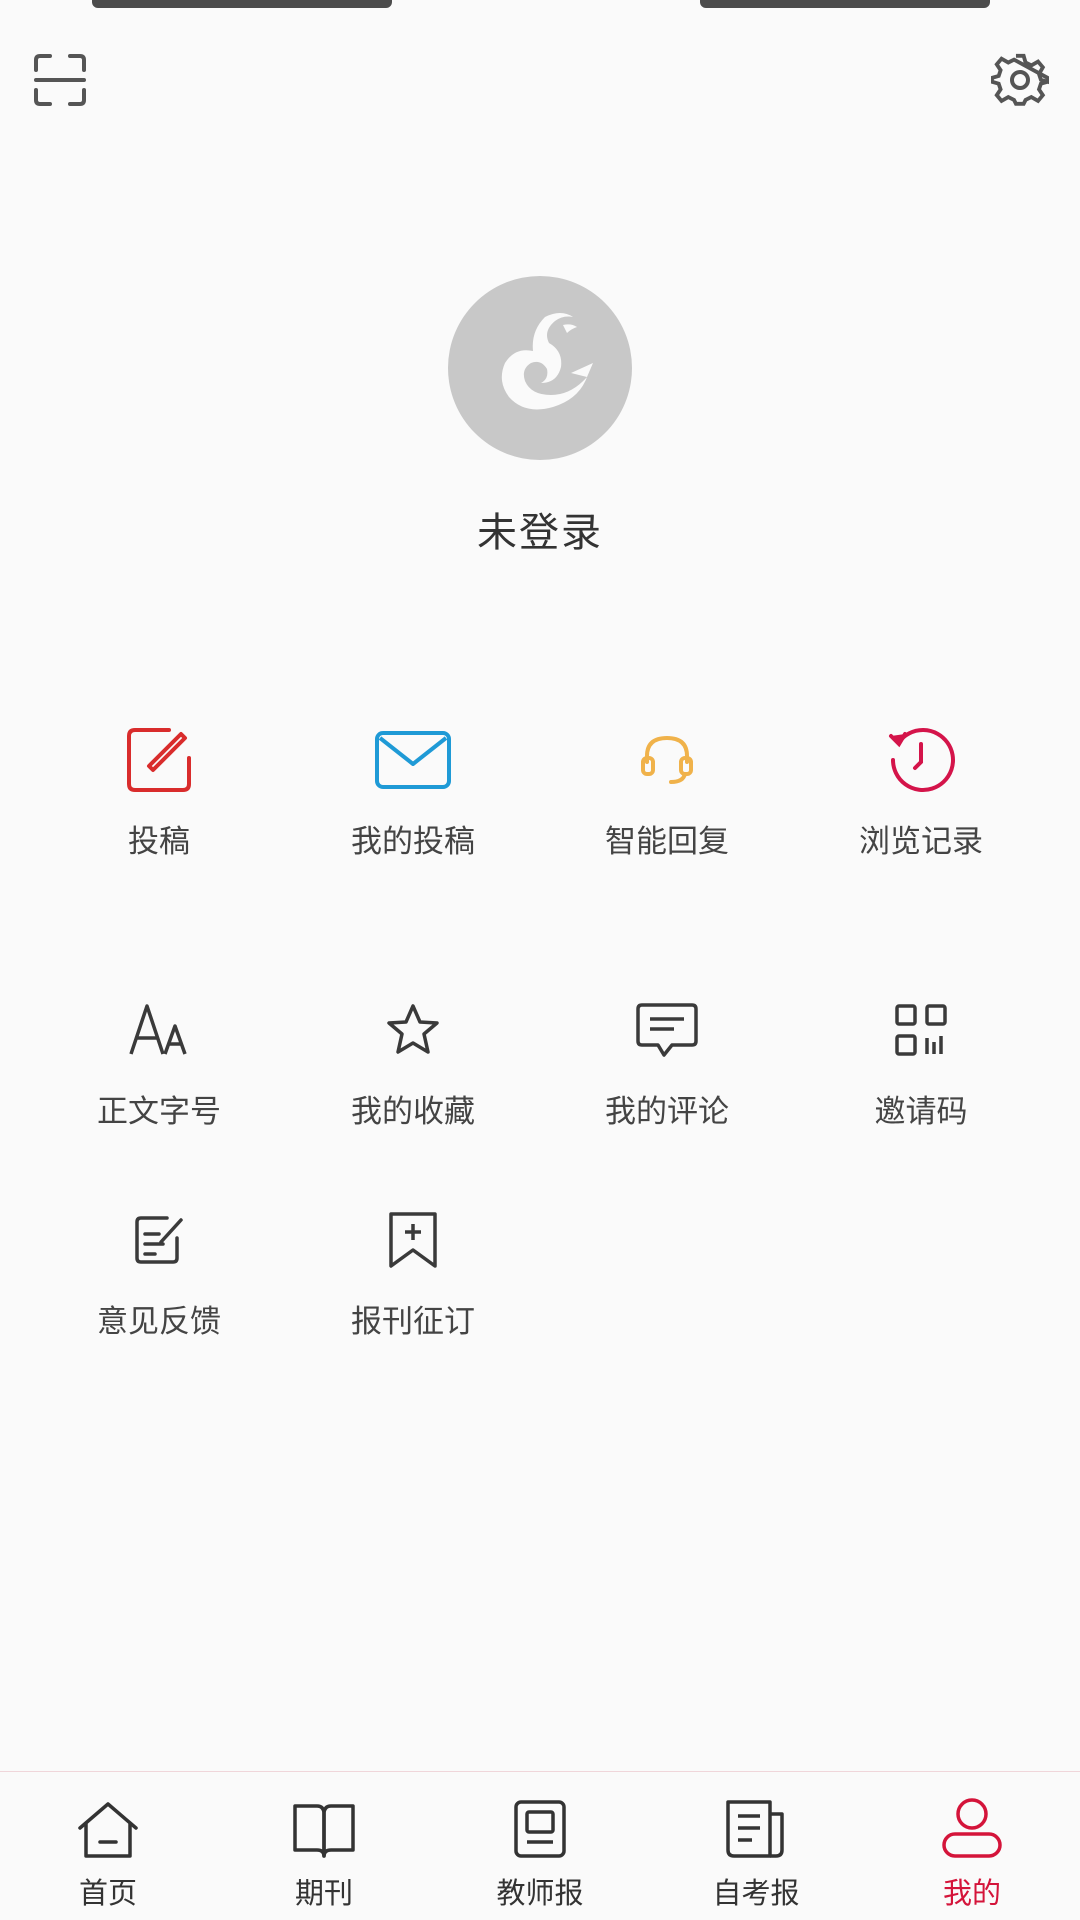 The width and height of the screenshot is (1080, 1920). What do you see at coordinates (921, 1030) in the screenshot?
I see `qr-code-icon` at bounding box center [921, 1030].